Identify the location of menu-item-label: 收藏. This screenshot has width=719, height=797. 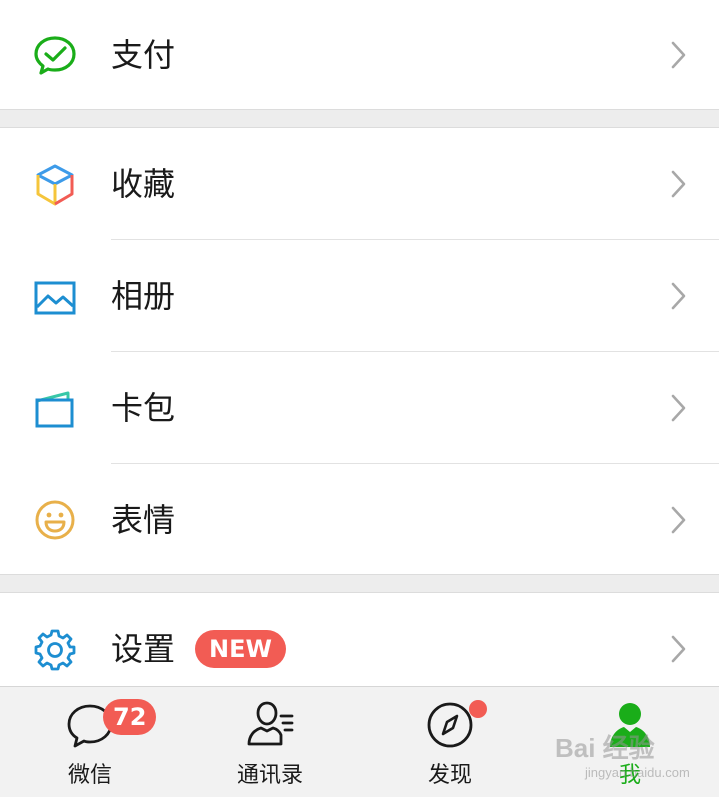
(143, 184).